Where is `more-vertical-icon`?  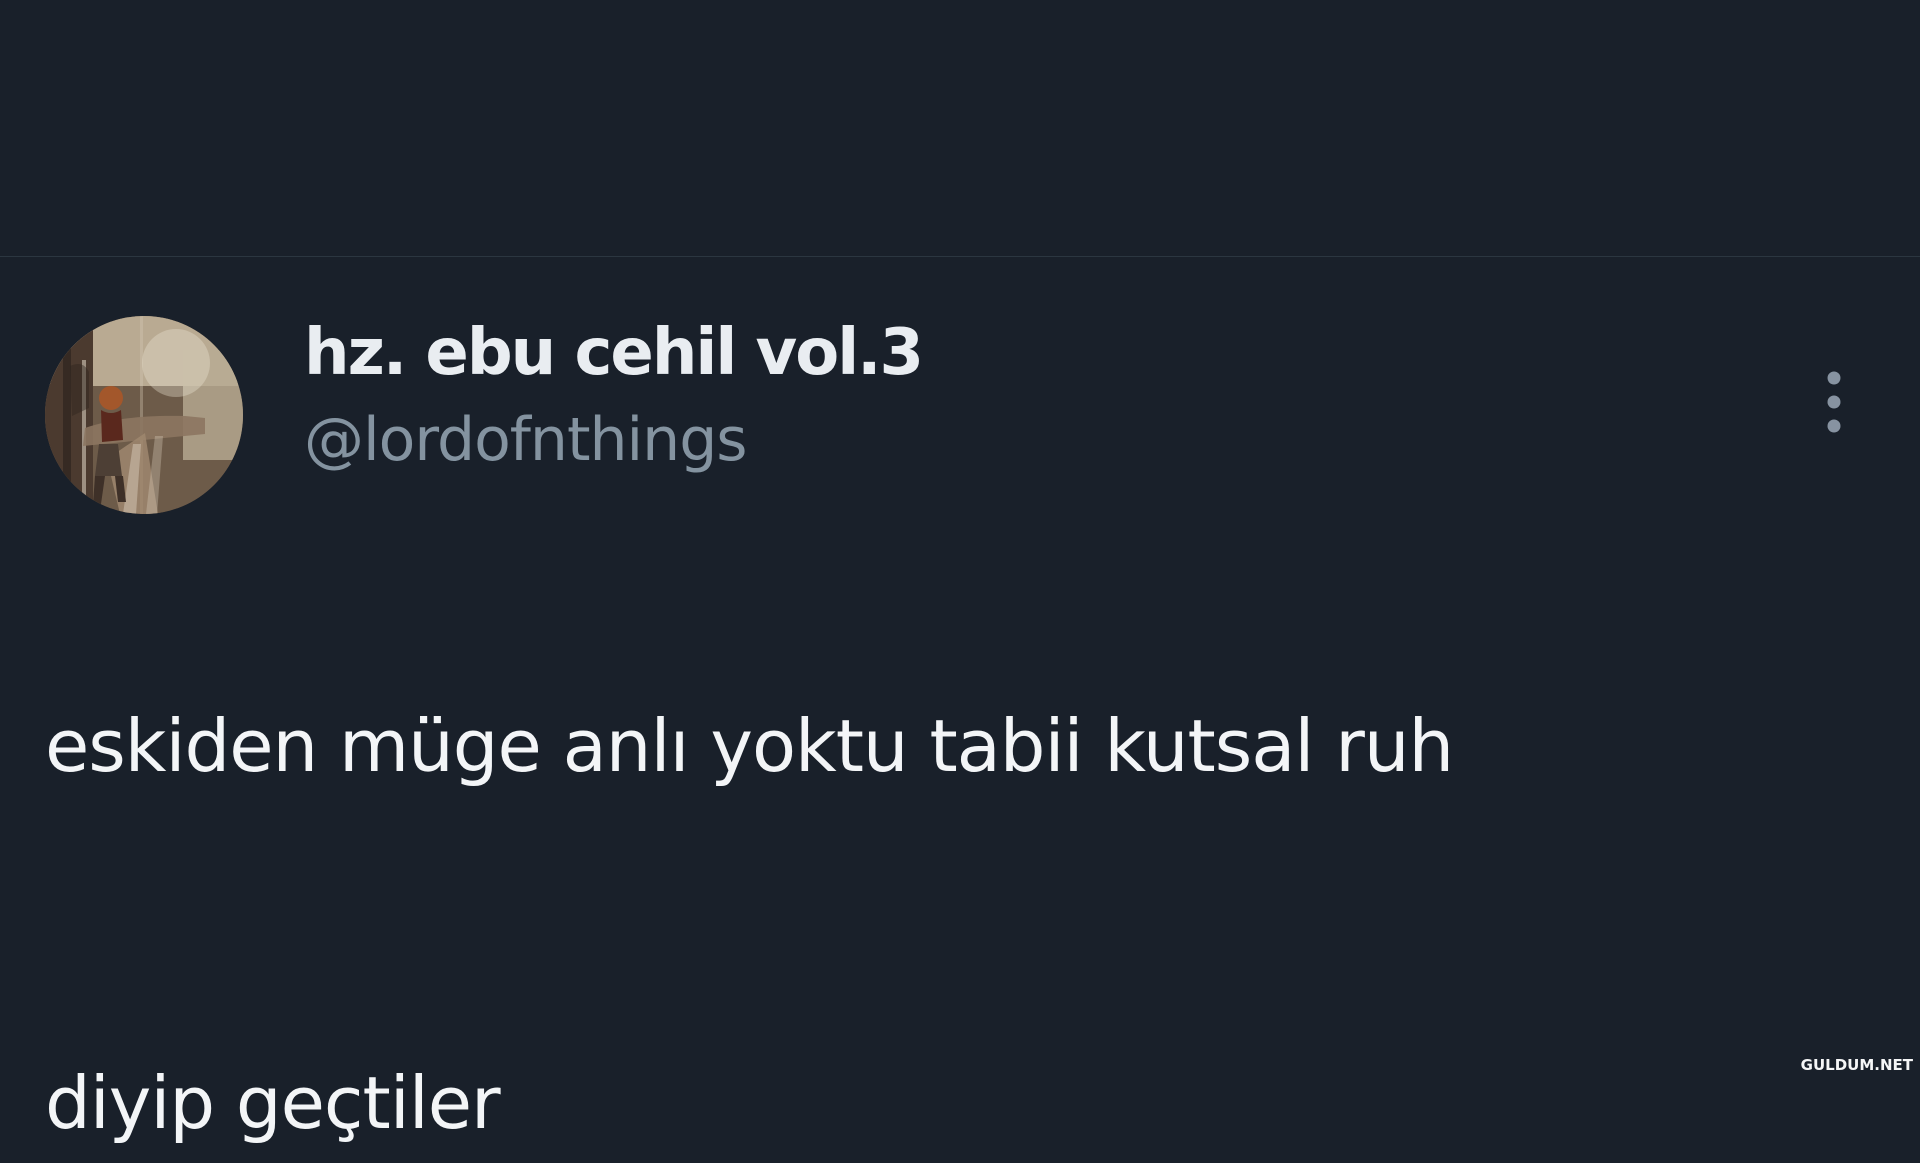 more-vertical-icon is located at coordinates (1834, 402).